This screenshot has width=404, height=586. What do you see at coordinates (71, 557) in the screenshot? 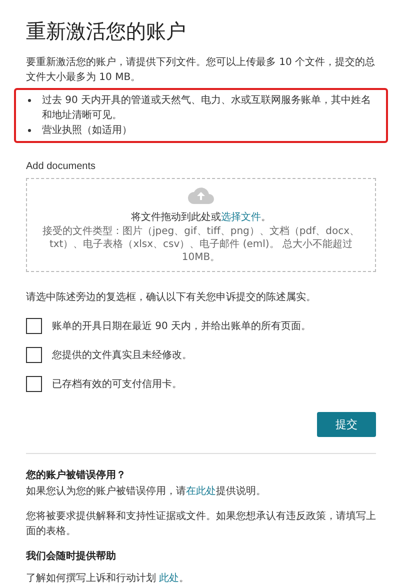
I see `section-heading: 我们会随时提供帮助` at bounding box center [71, 557].